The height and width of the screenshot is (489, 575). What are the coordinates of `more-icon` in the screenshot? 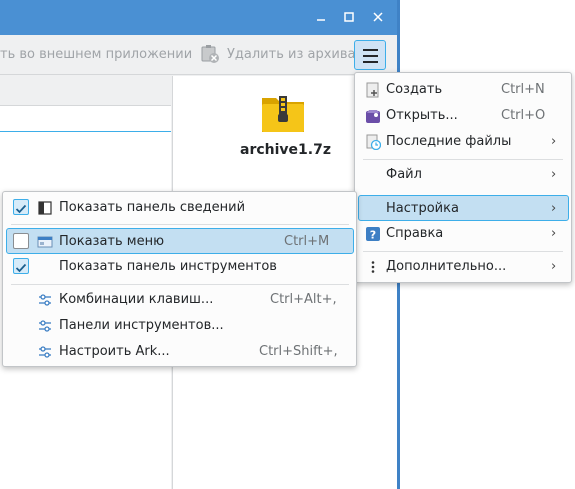 It's located at (373, 267).